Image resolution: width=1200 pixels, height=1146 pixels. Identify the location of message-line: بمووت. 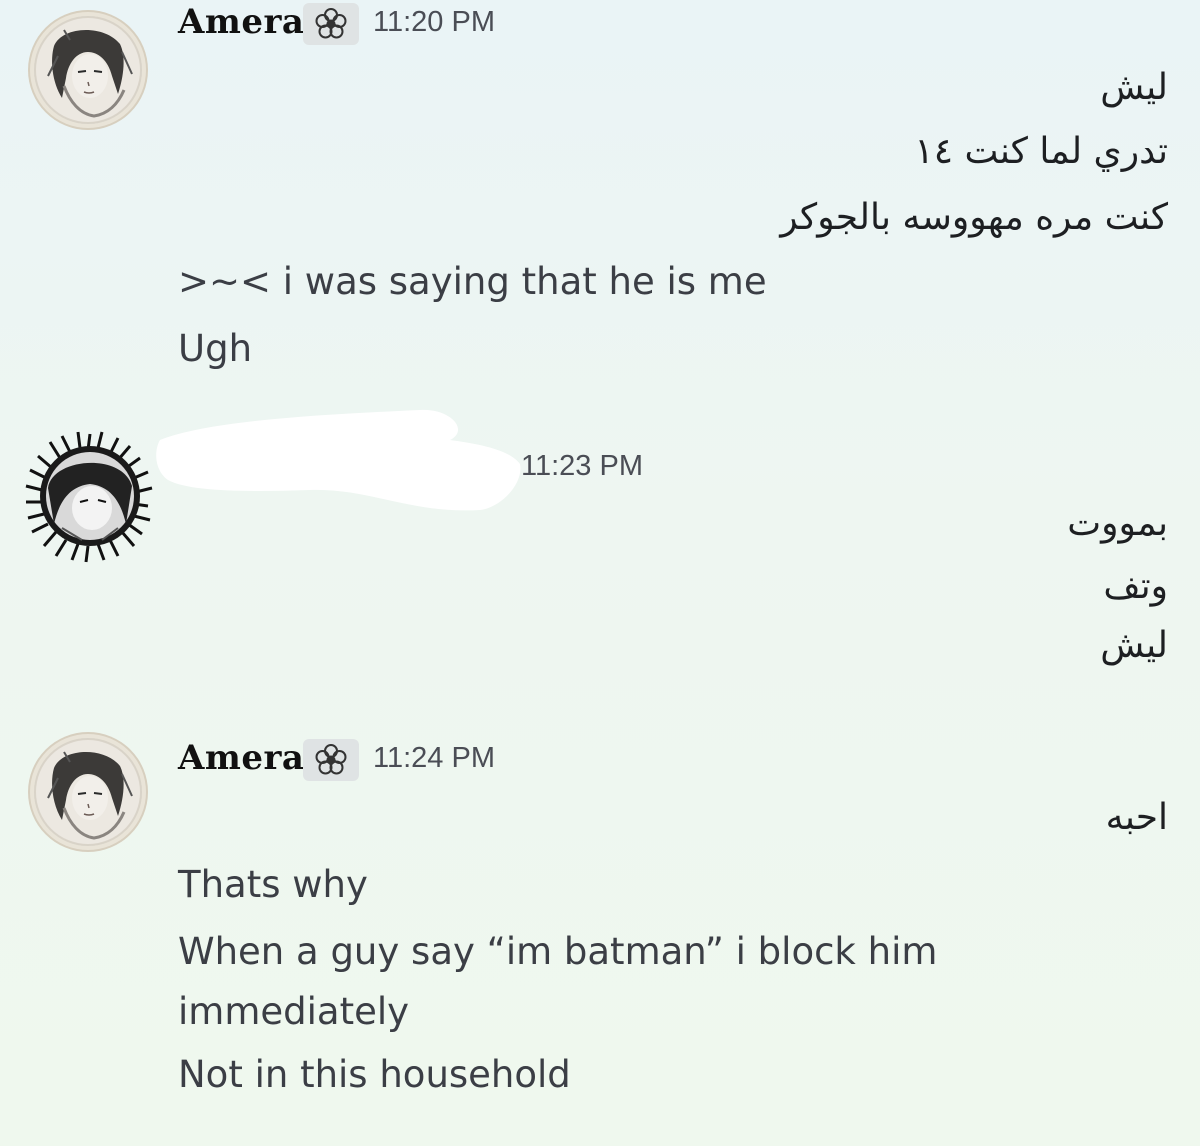
(1117, 523).